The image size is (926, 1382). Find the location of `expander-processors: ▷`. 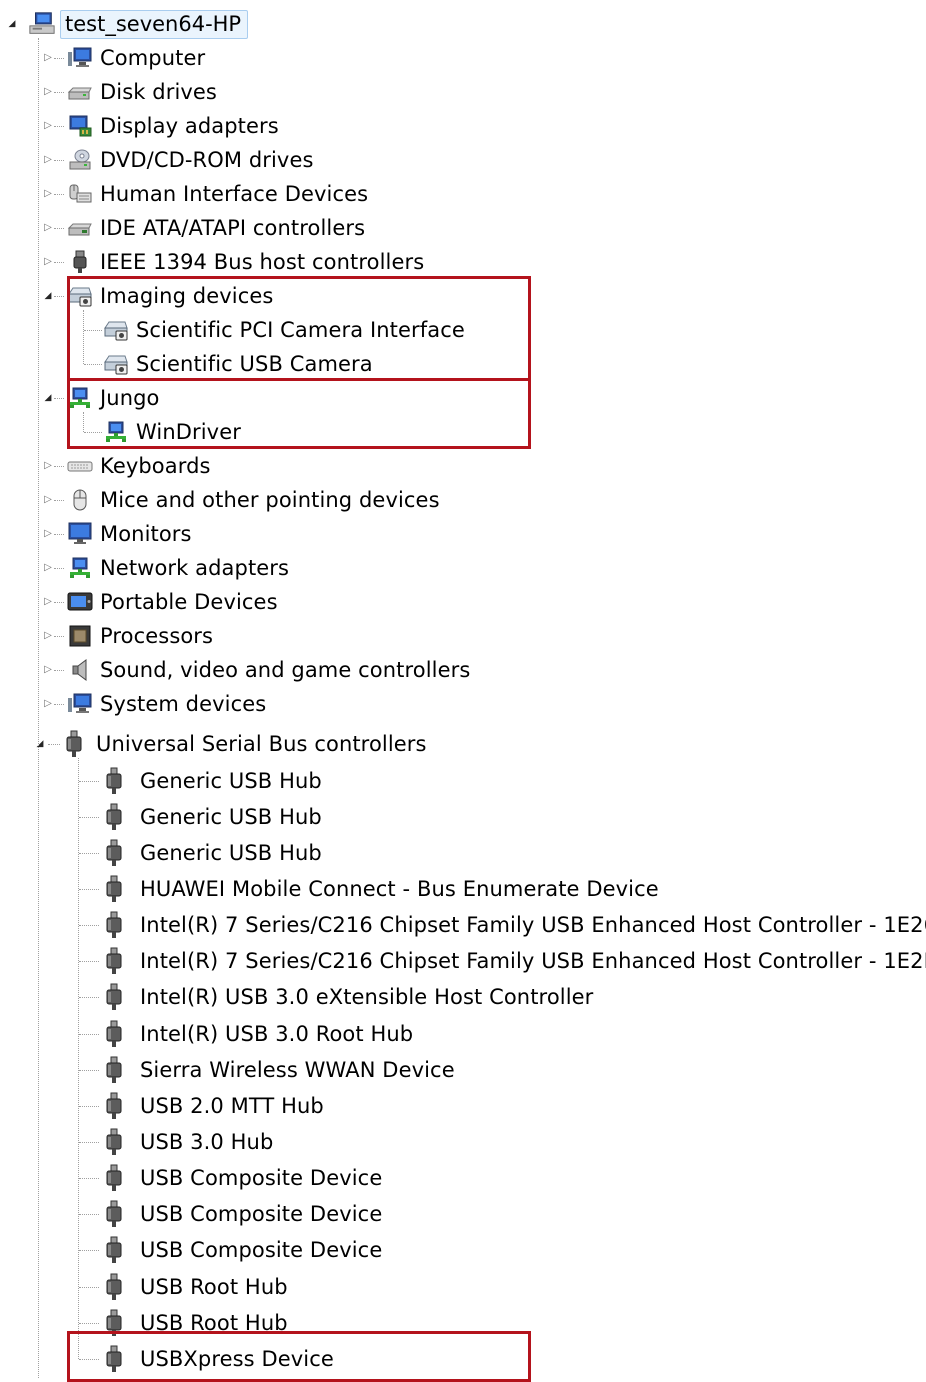

expander-processors: ▷ is located at coordinates (48, 636).